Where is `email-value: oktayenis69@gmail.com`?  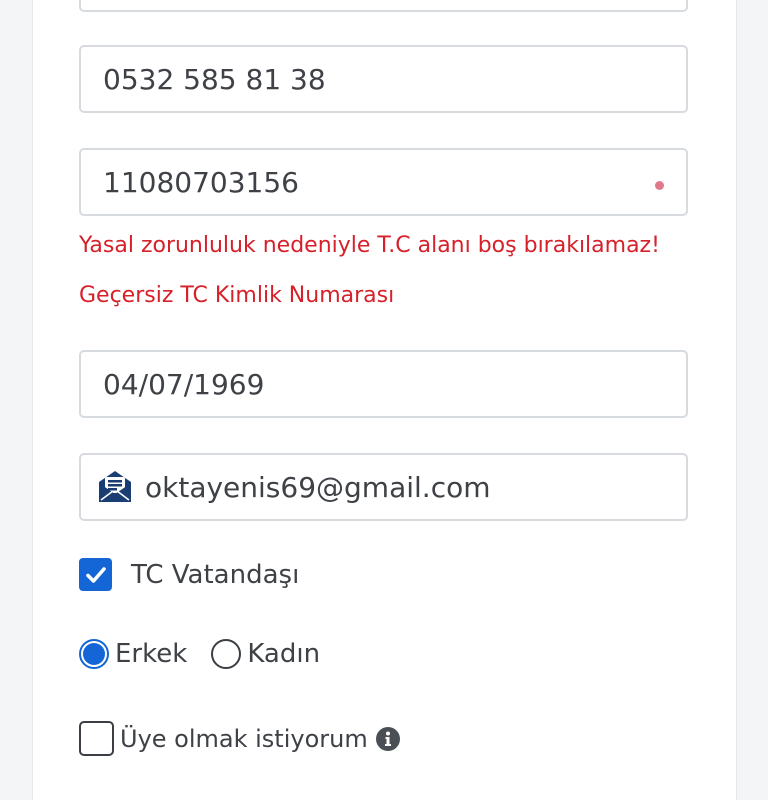 email-value: oktayenis69@gmail.com is located at coordinates (318, 487).